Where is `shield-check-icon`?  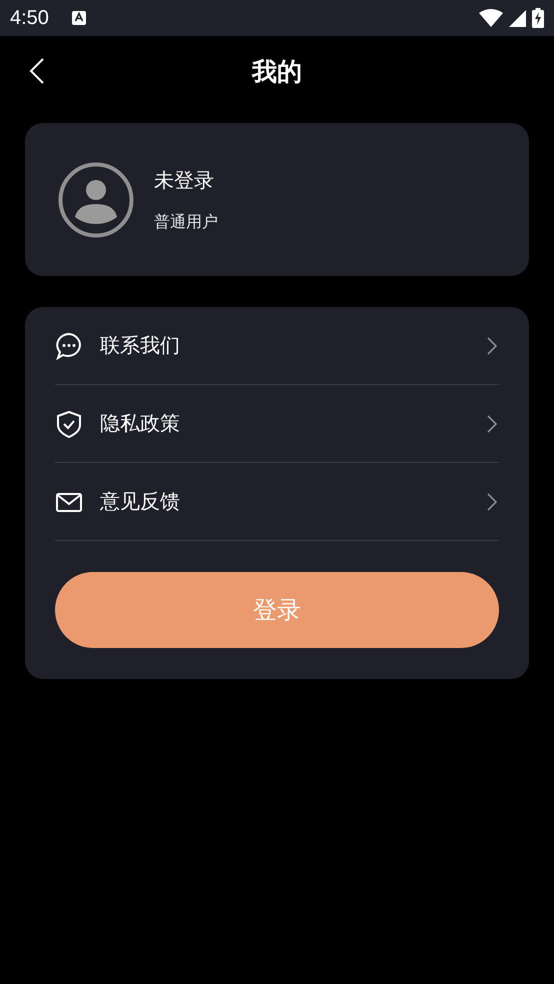
shield-check-icon is located at coordinates (69, 424).